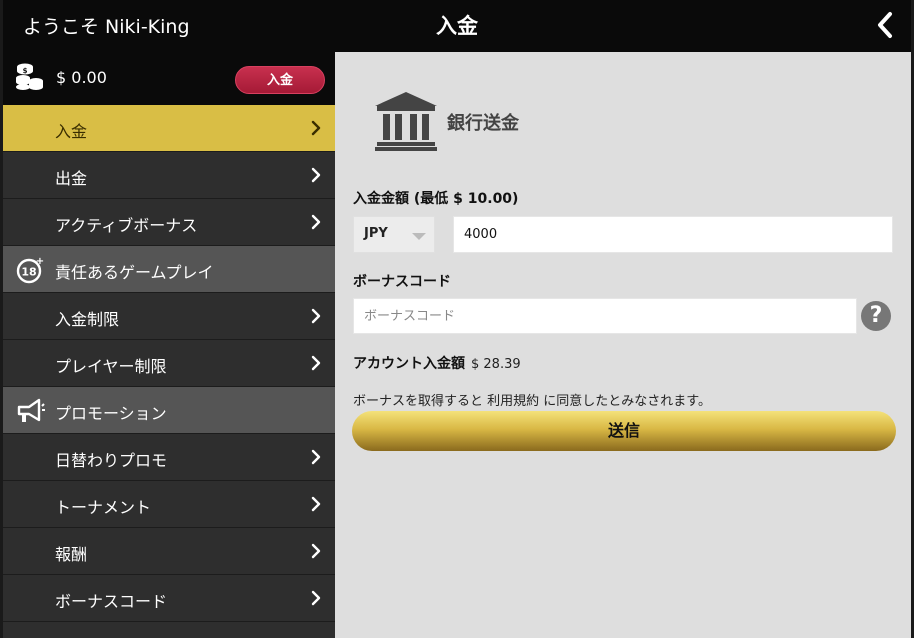  I want to click on sidebar-item-label: 入金制限, so click(87, 319).